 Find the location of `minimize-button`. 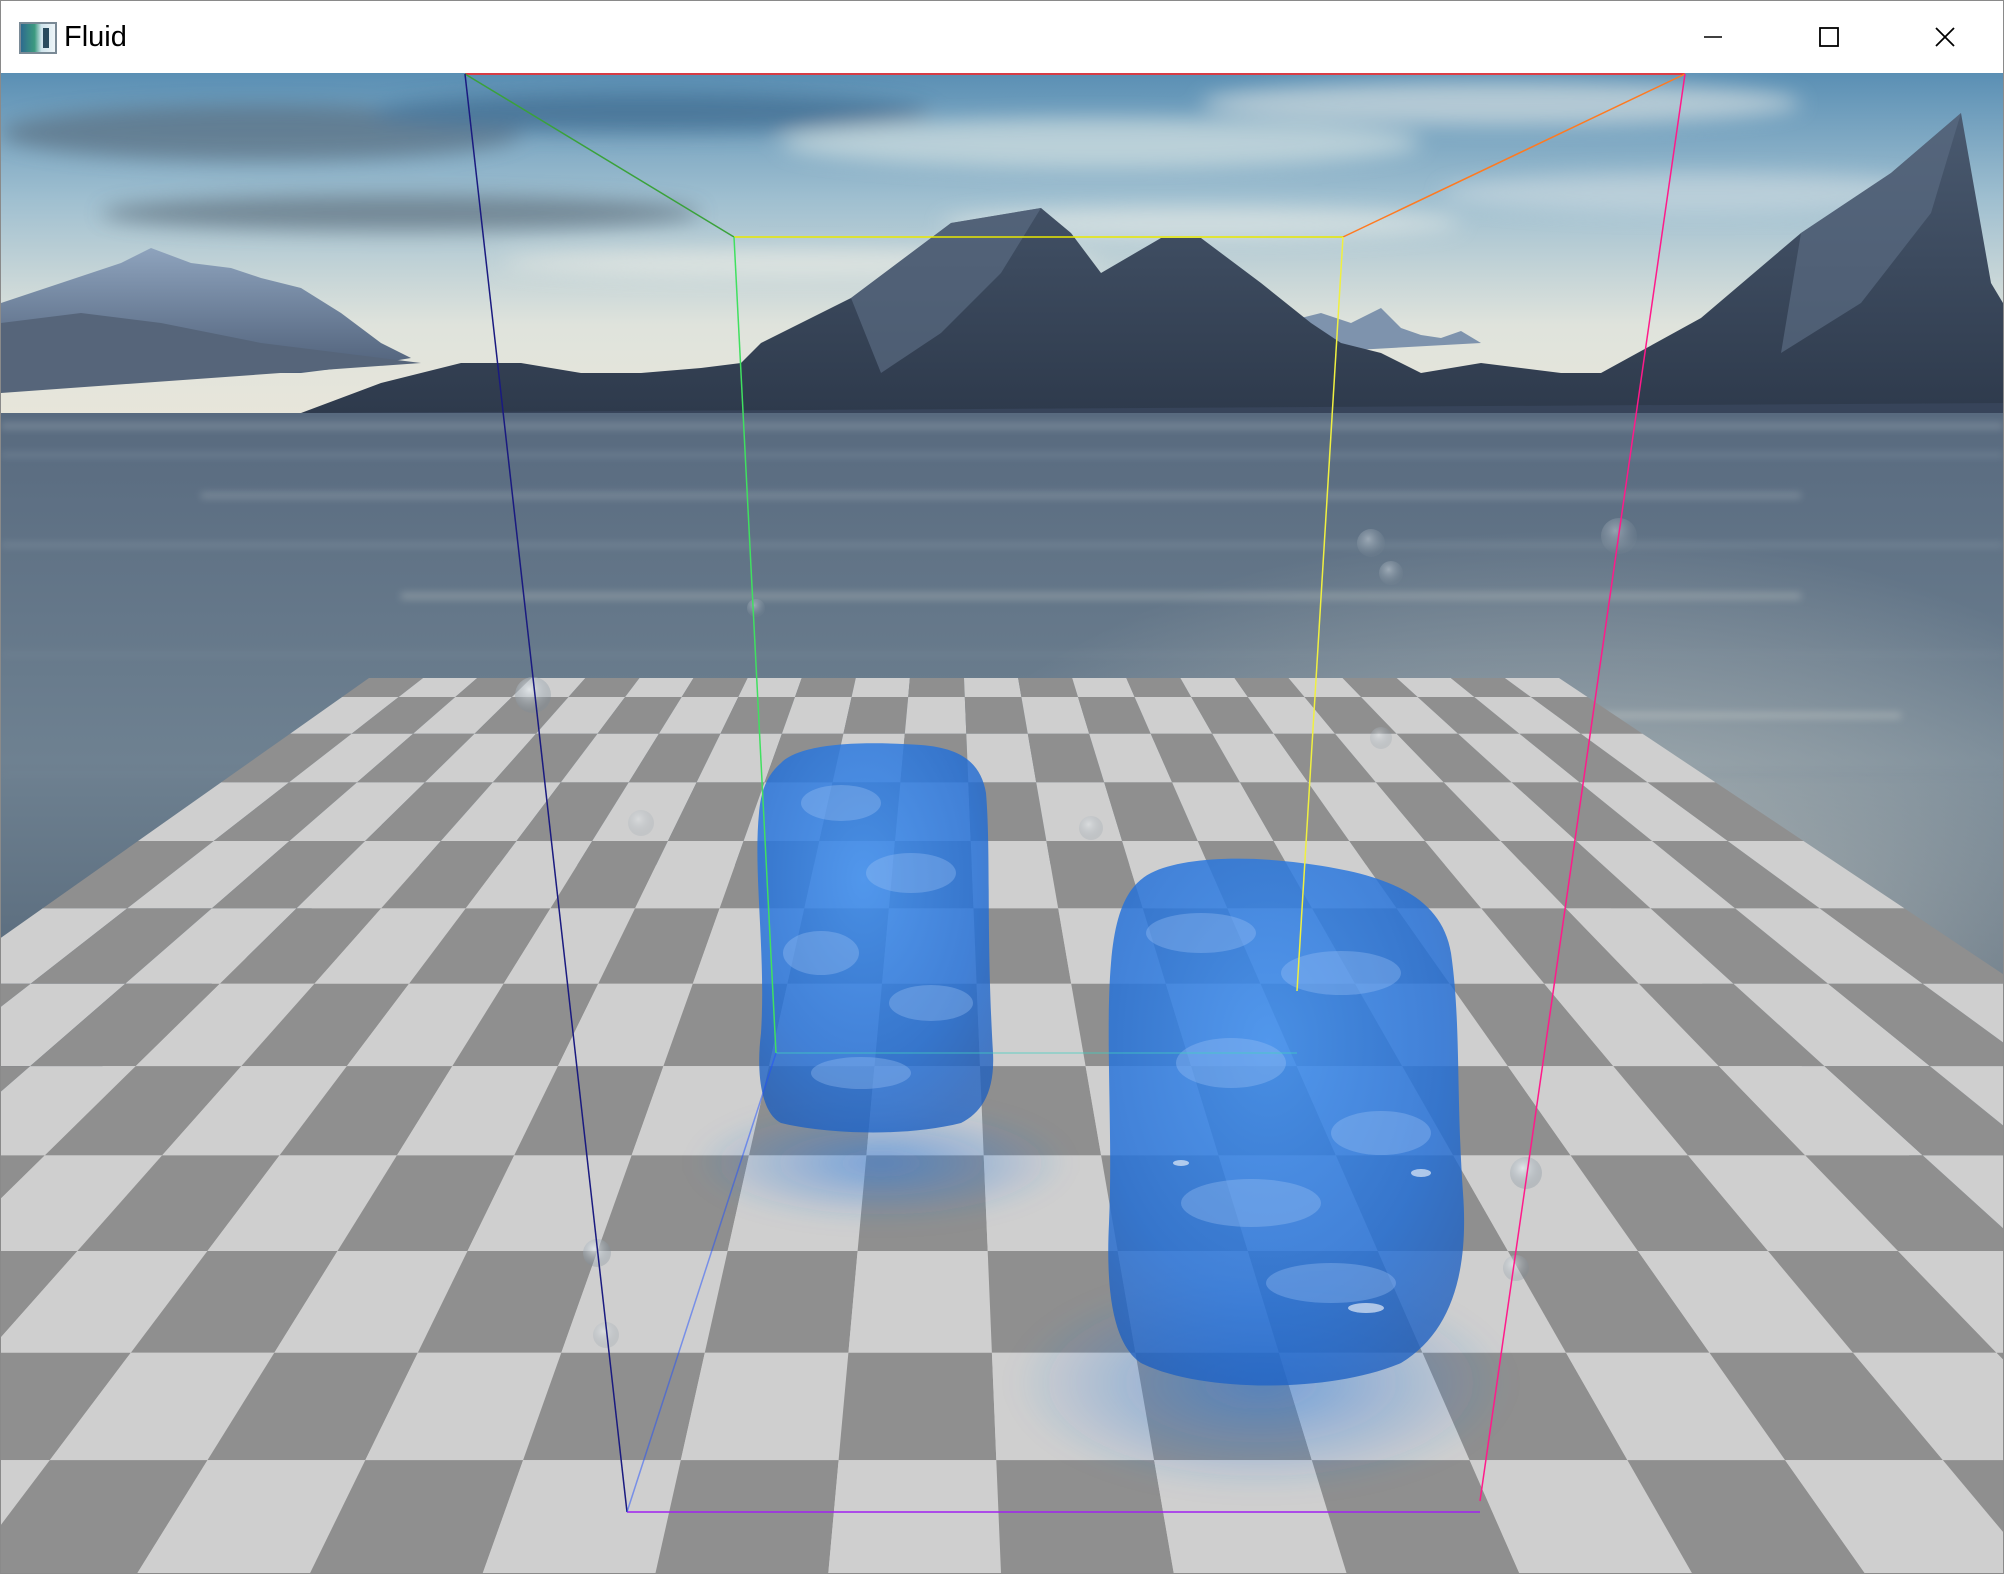

minimize-button is located at coordinates (1713, 37).